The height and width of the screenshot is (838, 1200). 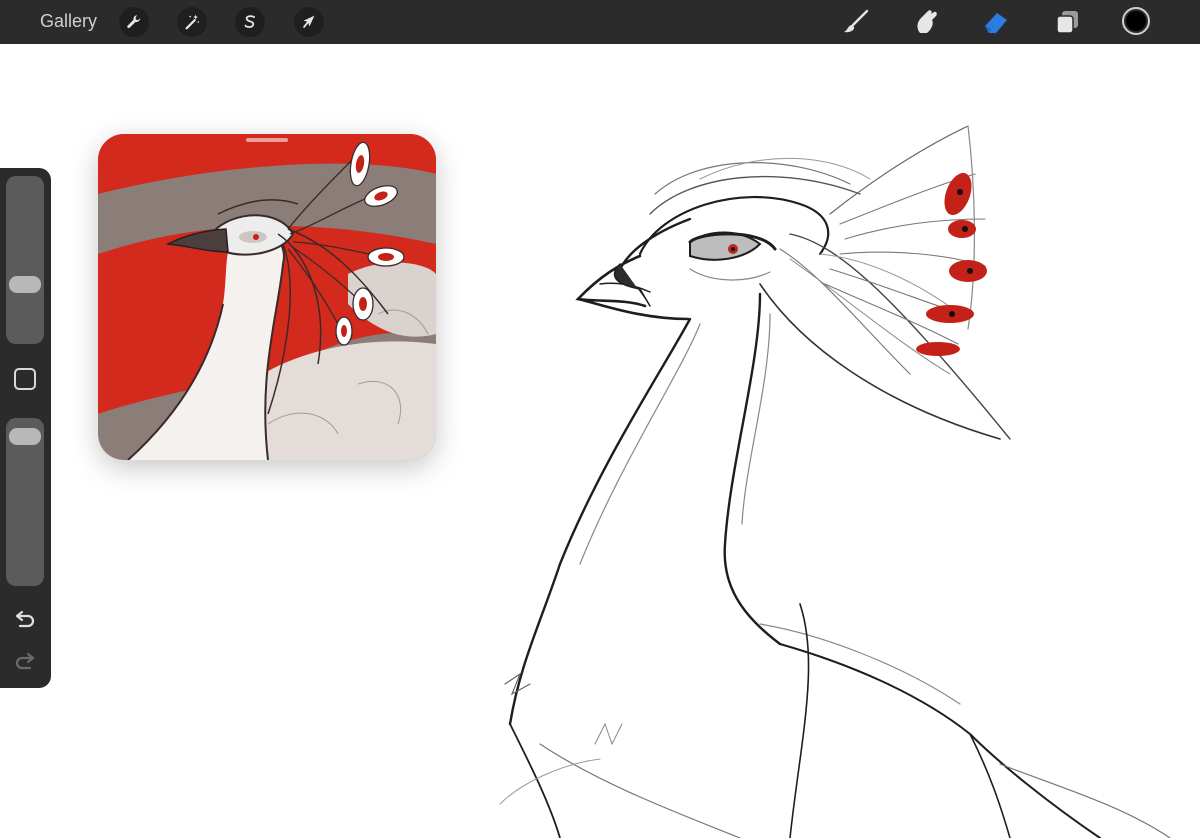 I want to click on opacity-slider, so click(x=25, y=502).